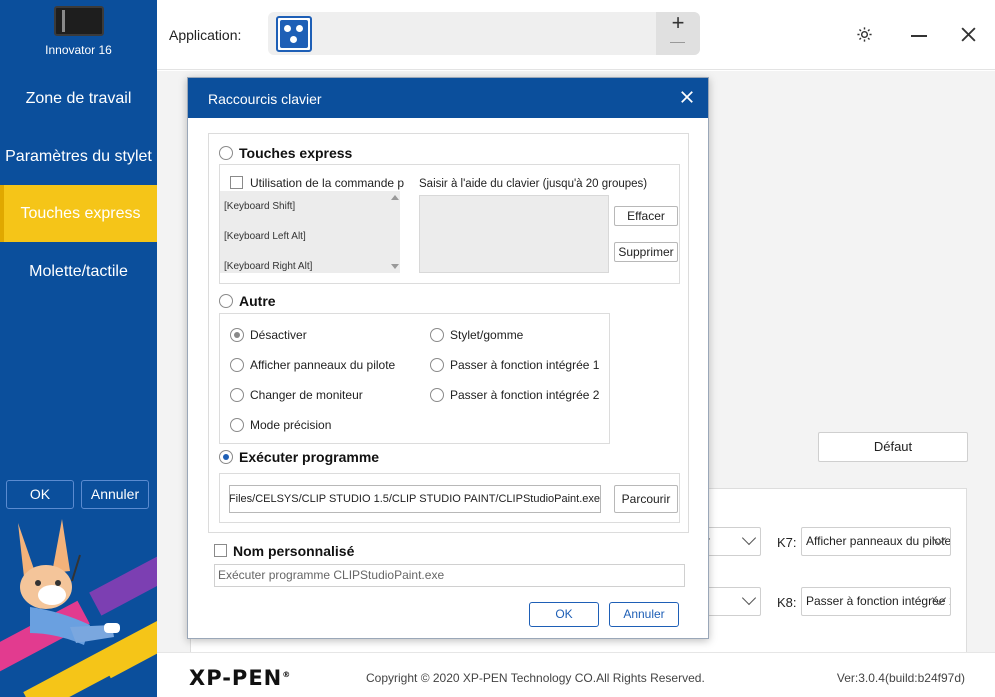  I want to click on custom-name-label: Nom personnalisé, so click(294, 551).